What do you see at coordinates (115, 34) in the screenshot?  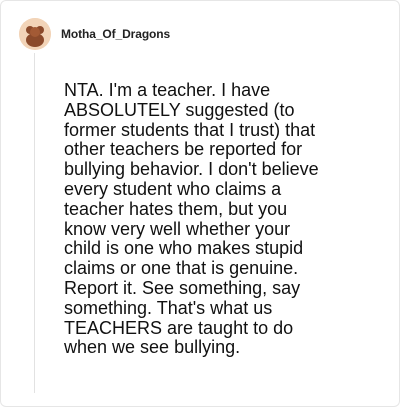 I see `username: Motha_Of_Dragons` at bounding box center [115, 34].